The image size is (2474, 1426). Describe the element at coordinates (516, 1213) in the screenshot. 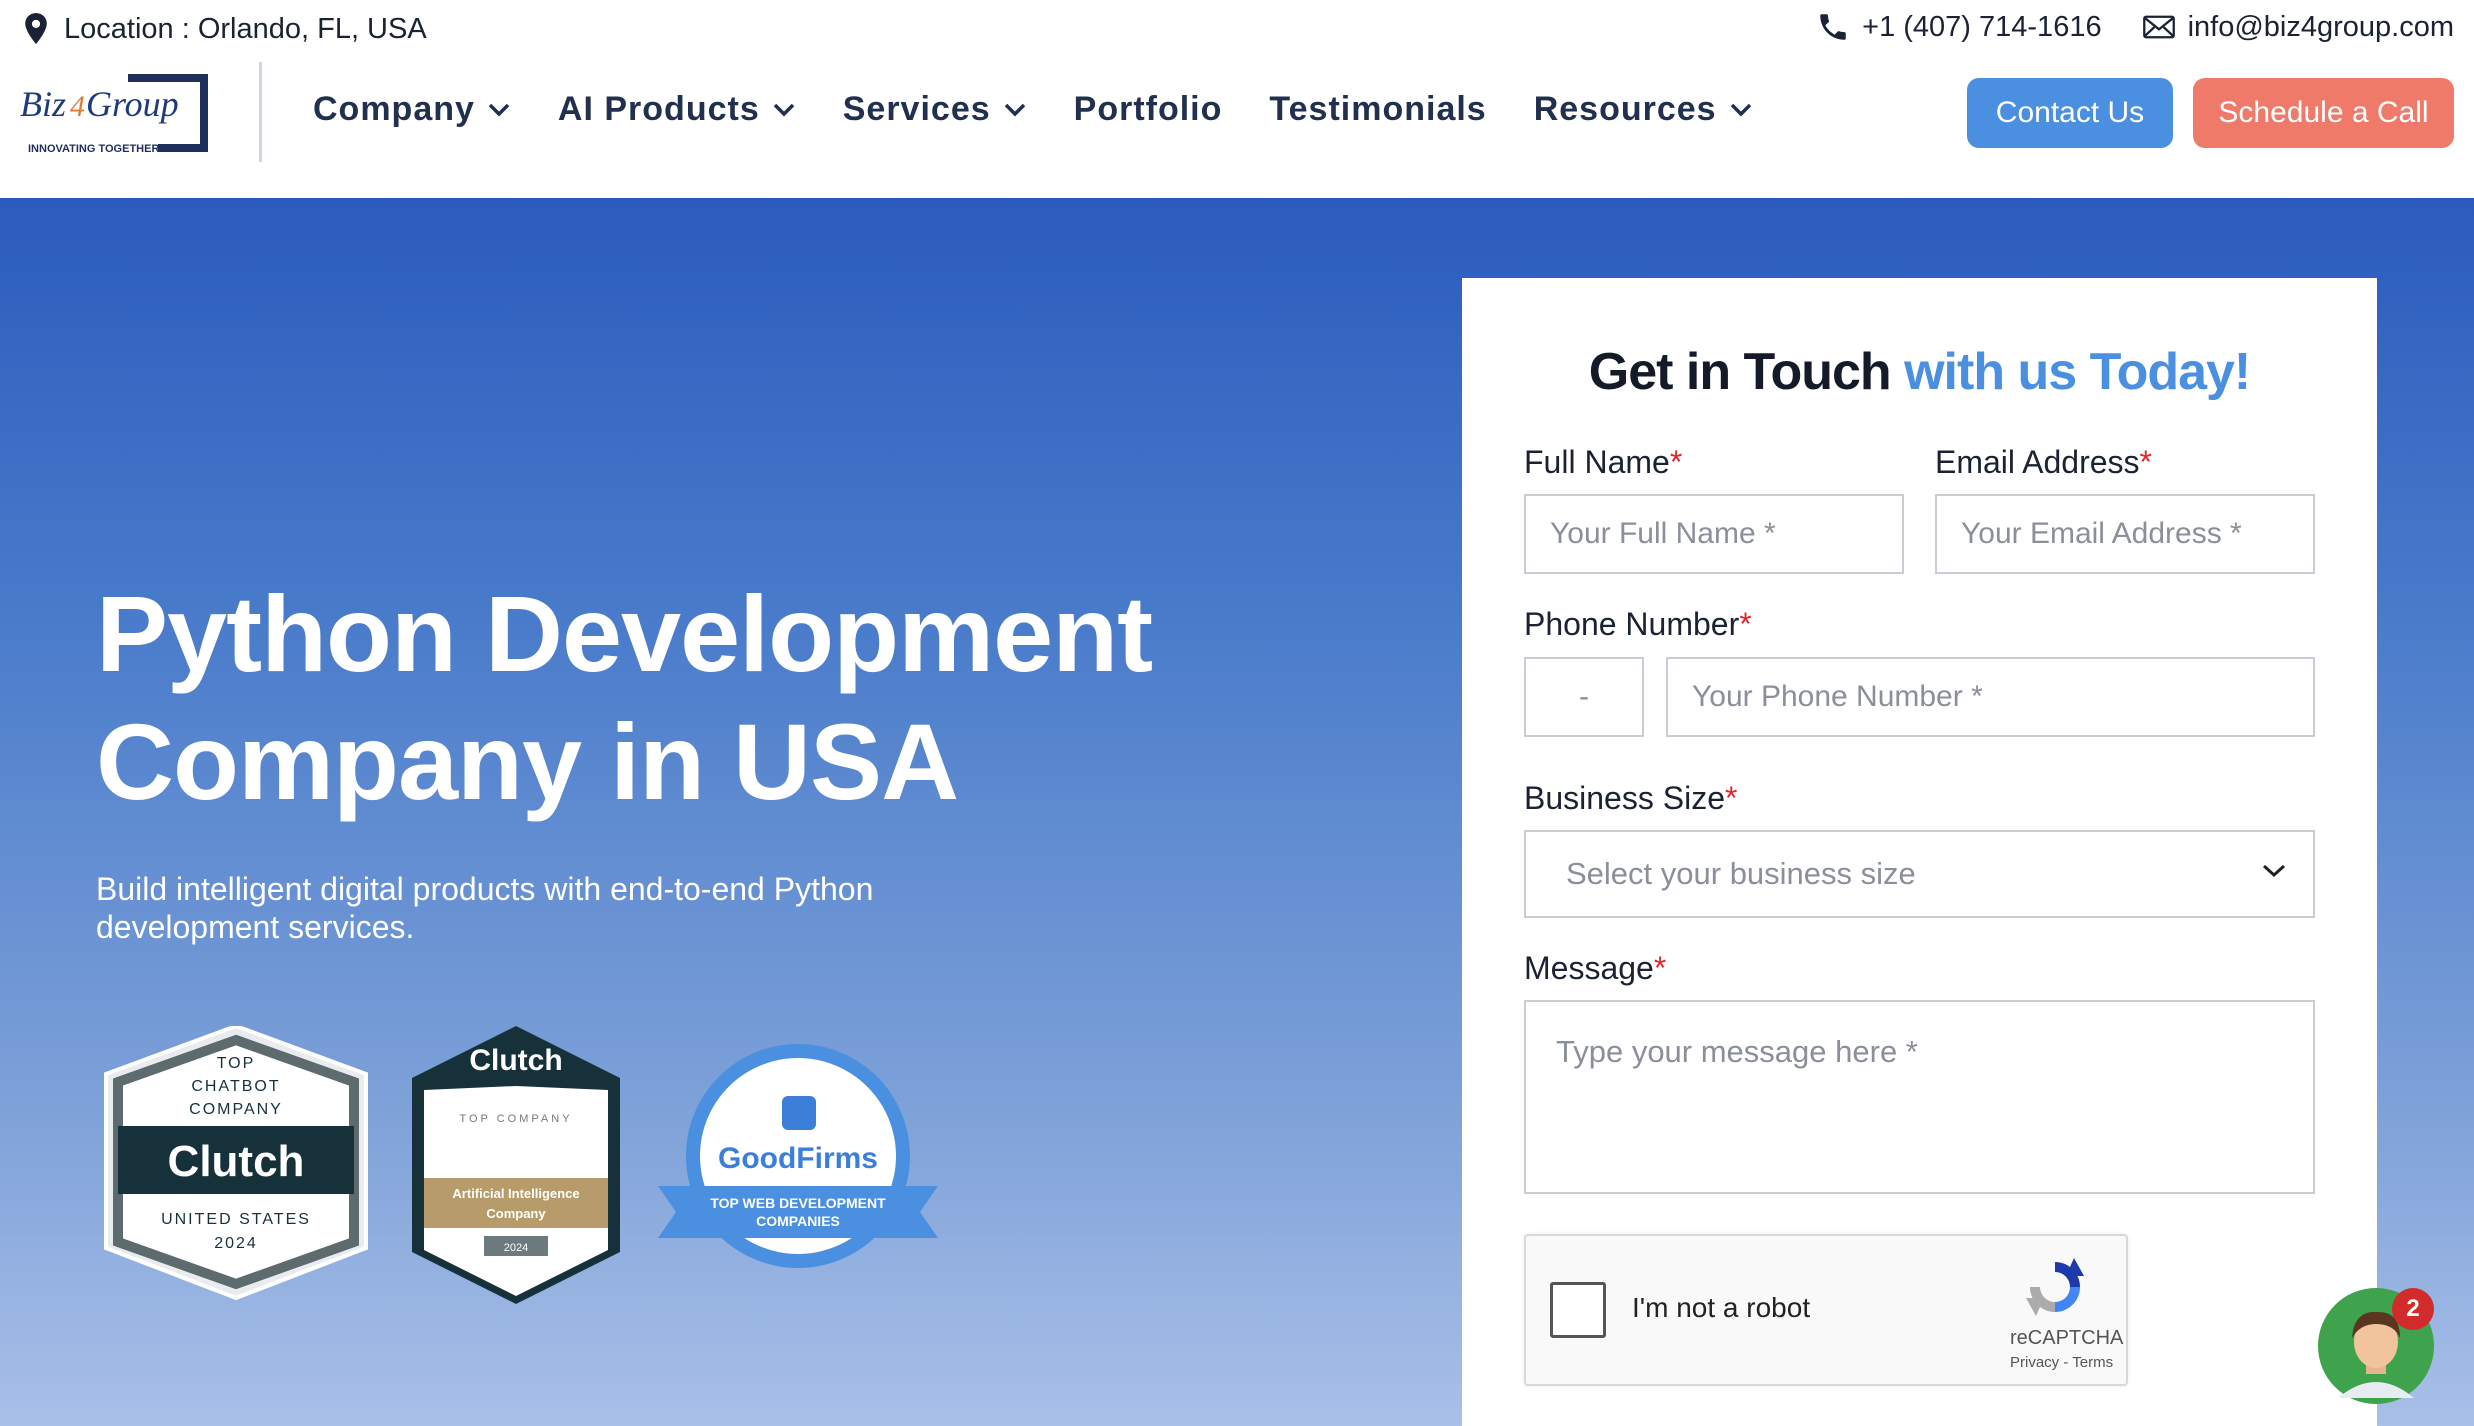

I see `svg-text: Company` at that location.